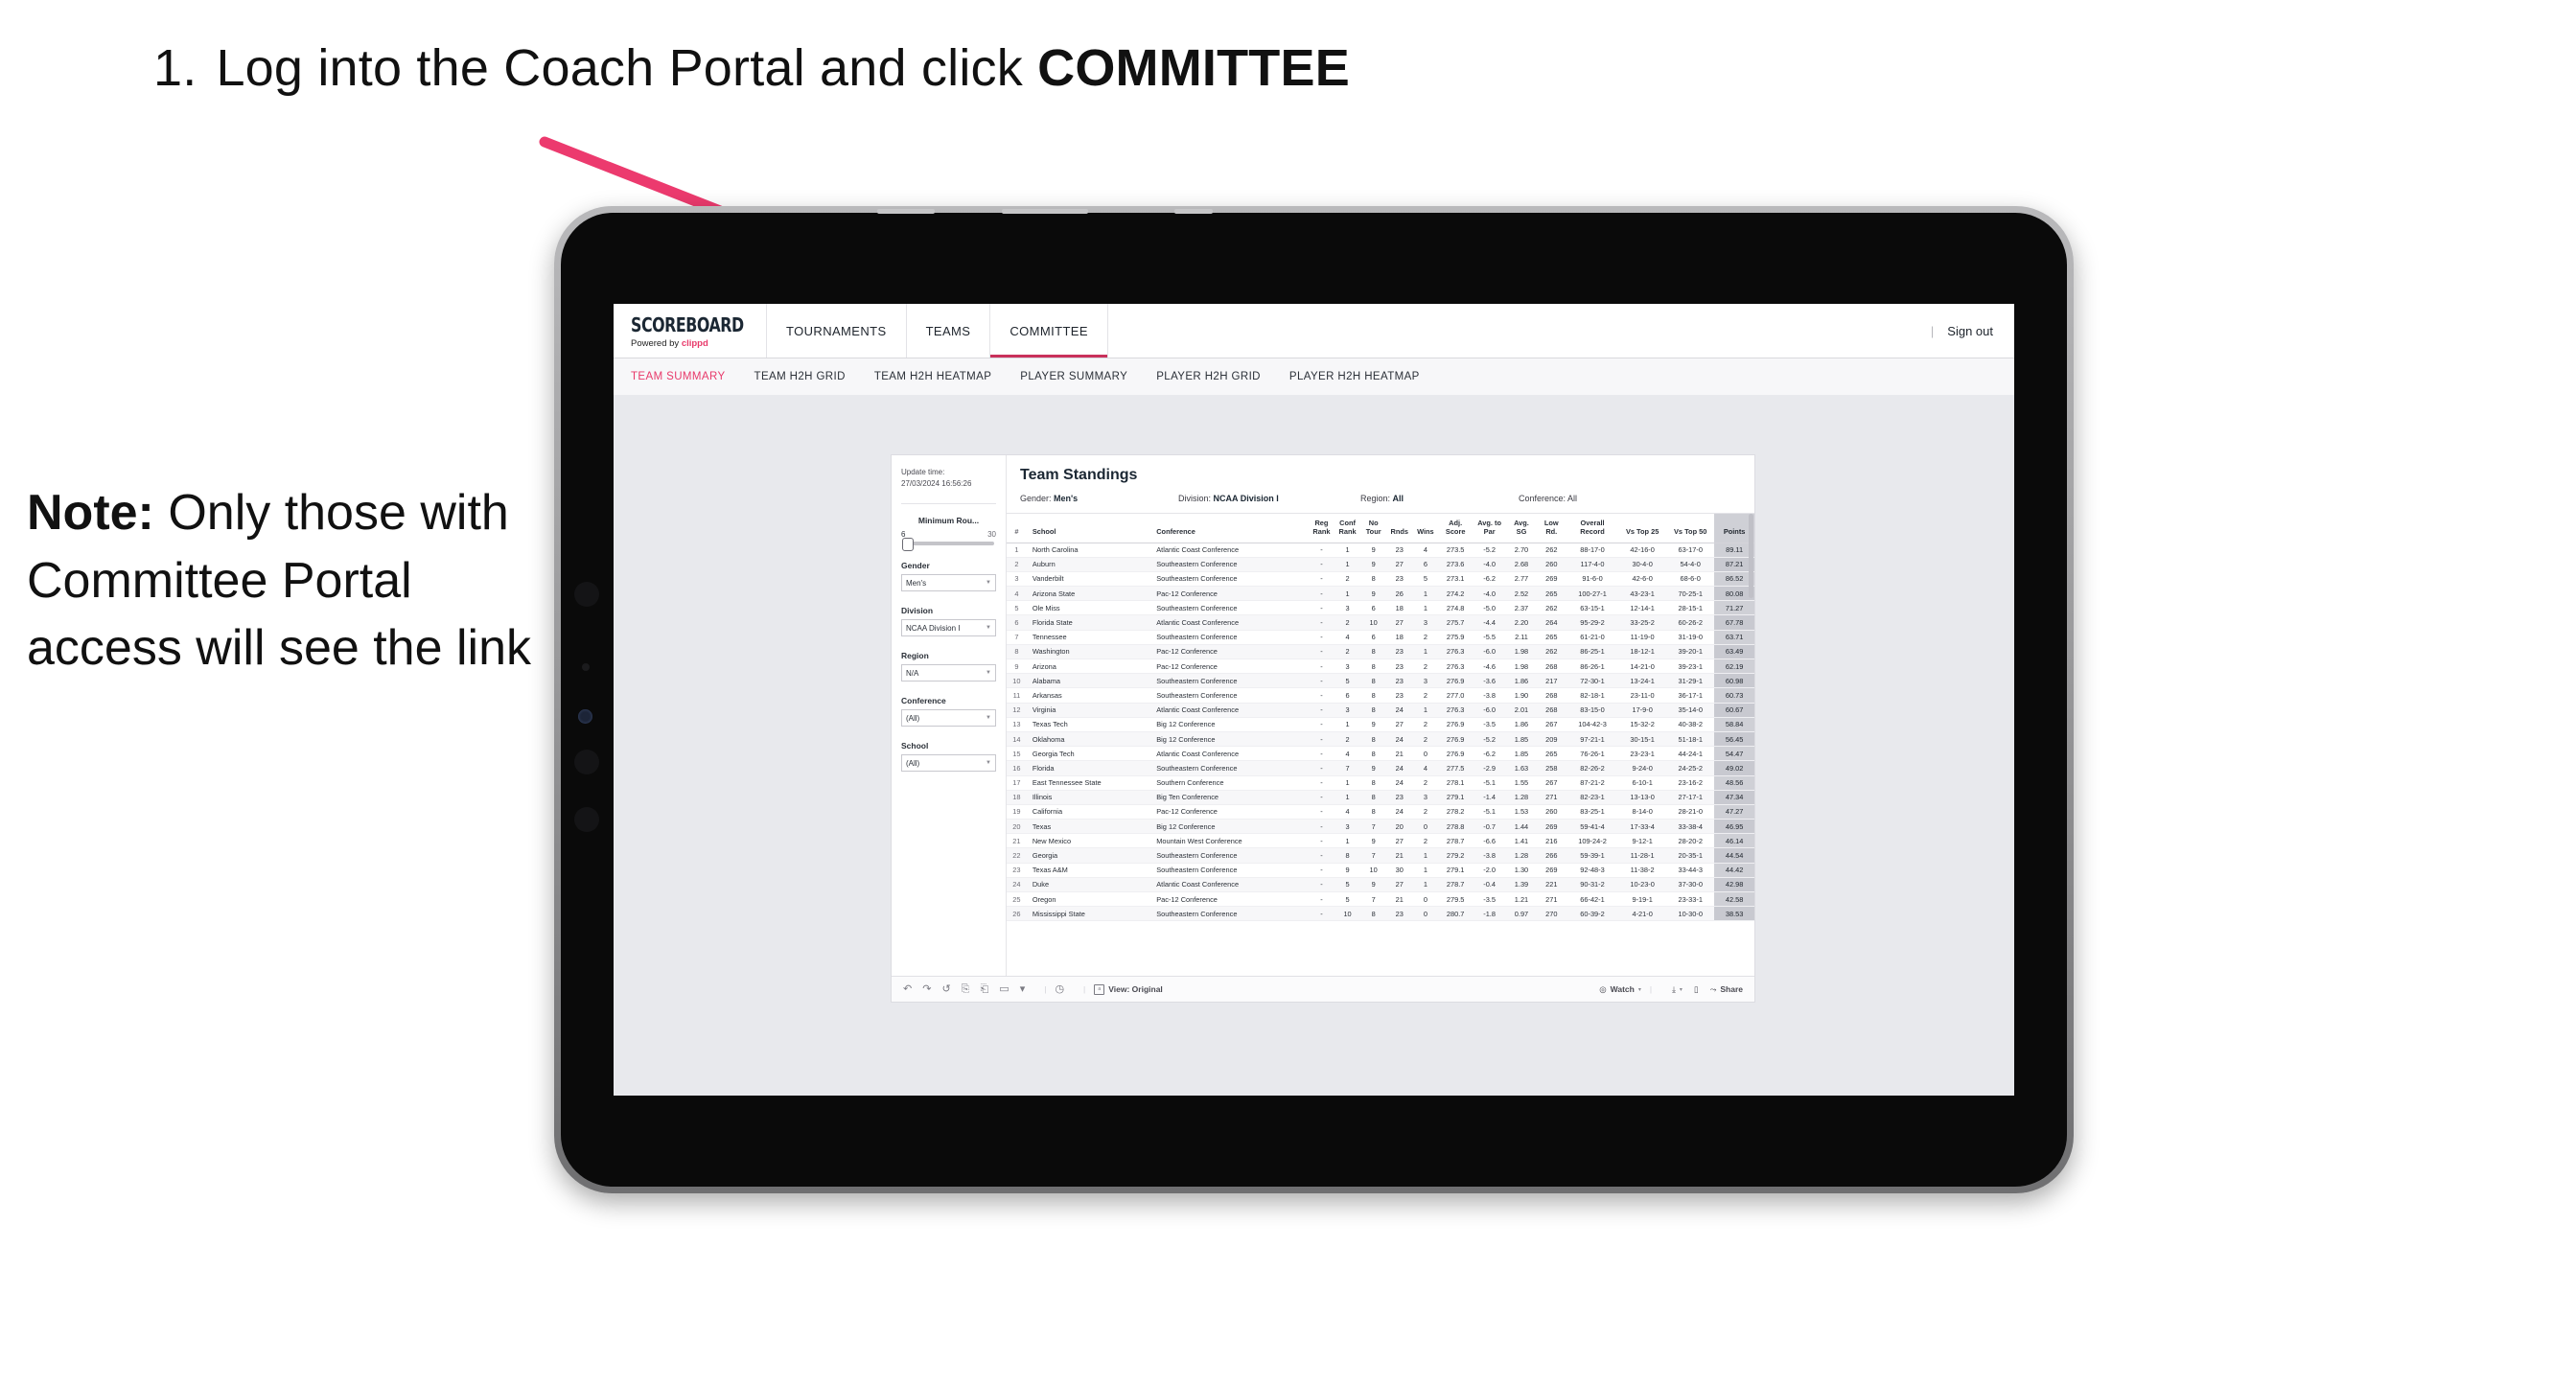  Describe the element at coordinates (1593, 871) in the screenshot. I see `cell-overall-record: 92-48-3` at that location.